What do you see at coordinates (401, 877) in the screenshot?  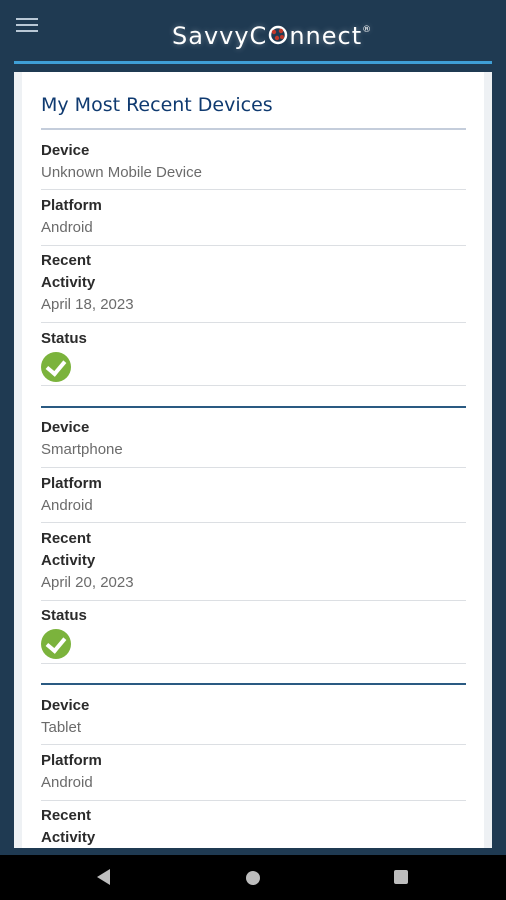 I see `recent-square-icon` at bounding box center [401, 877].